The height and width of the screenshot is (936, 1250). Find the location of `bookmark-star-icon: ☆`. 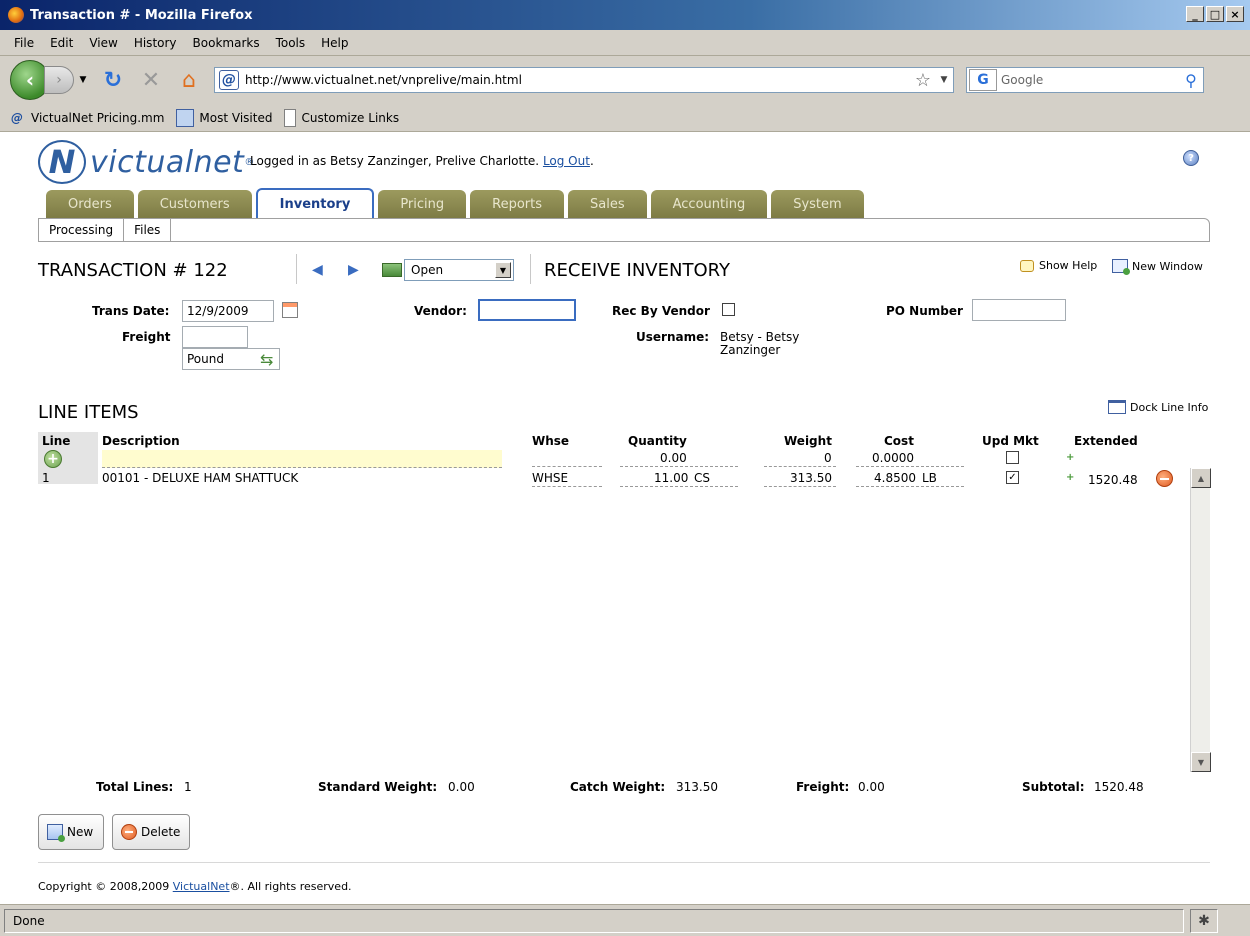

bookmark-star-icon: ☆ is located at coordinates (923, 80).